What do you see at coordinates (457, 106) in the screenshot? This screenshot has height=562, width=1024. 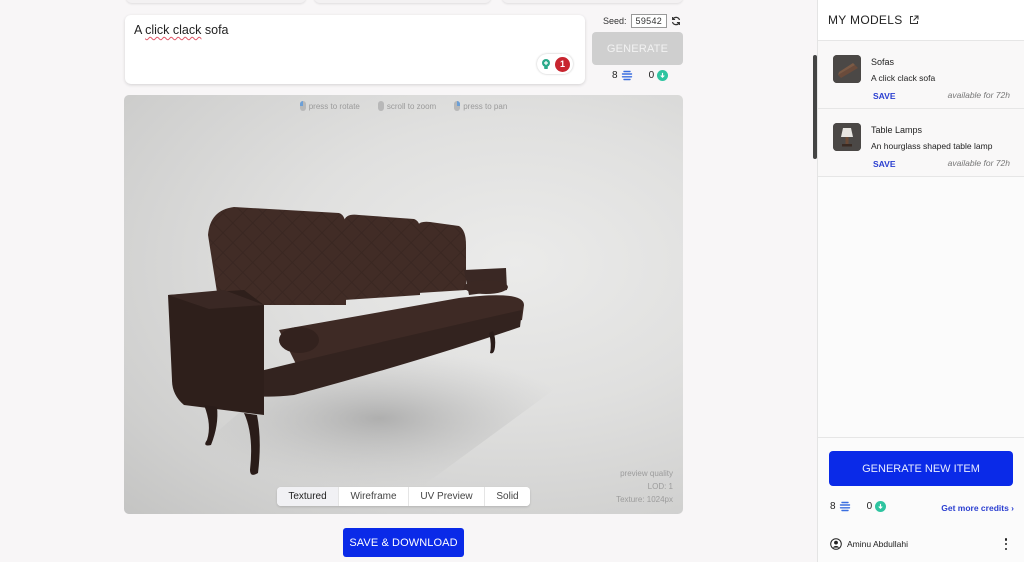 I see `mouse-right-icon` at bounding box center [457, 106].